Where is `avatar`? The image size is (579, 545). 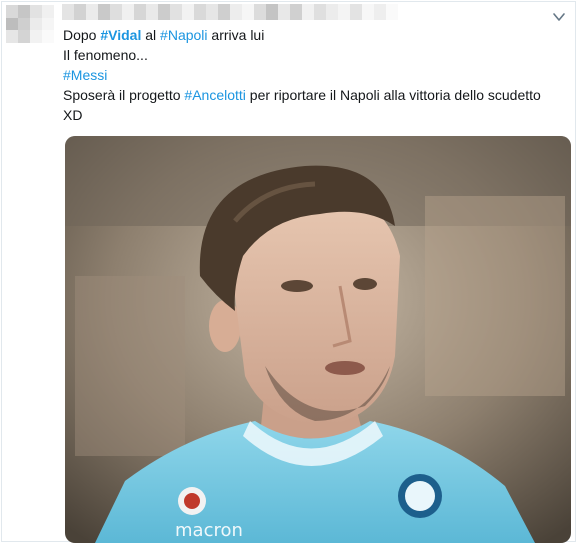 avatar is located at coordinates (30, 24).